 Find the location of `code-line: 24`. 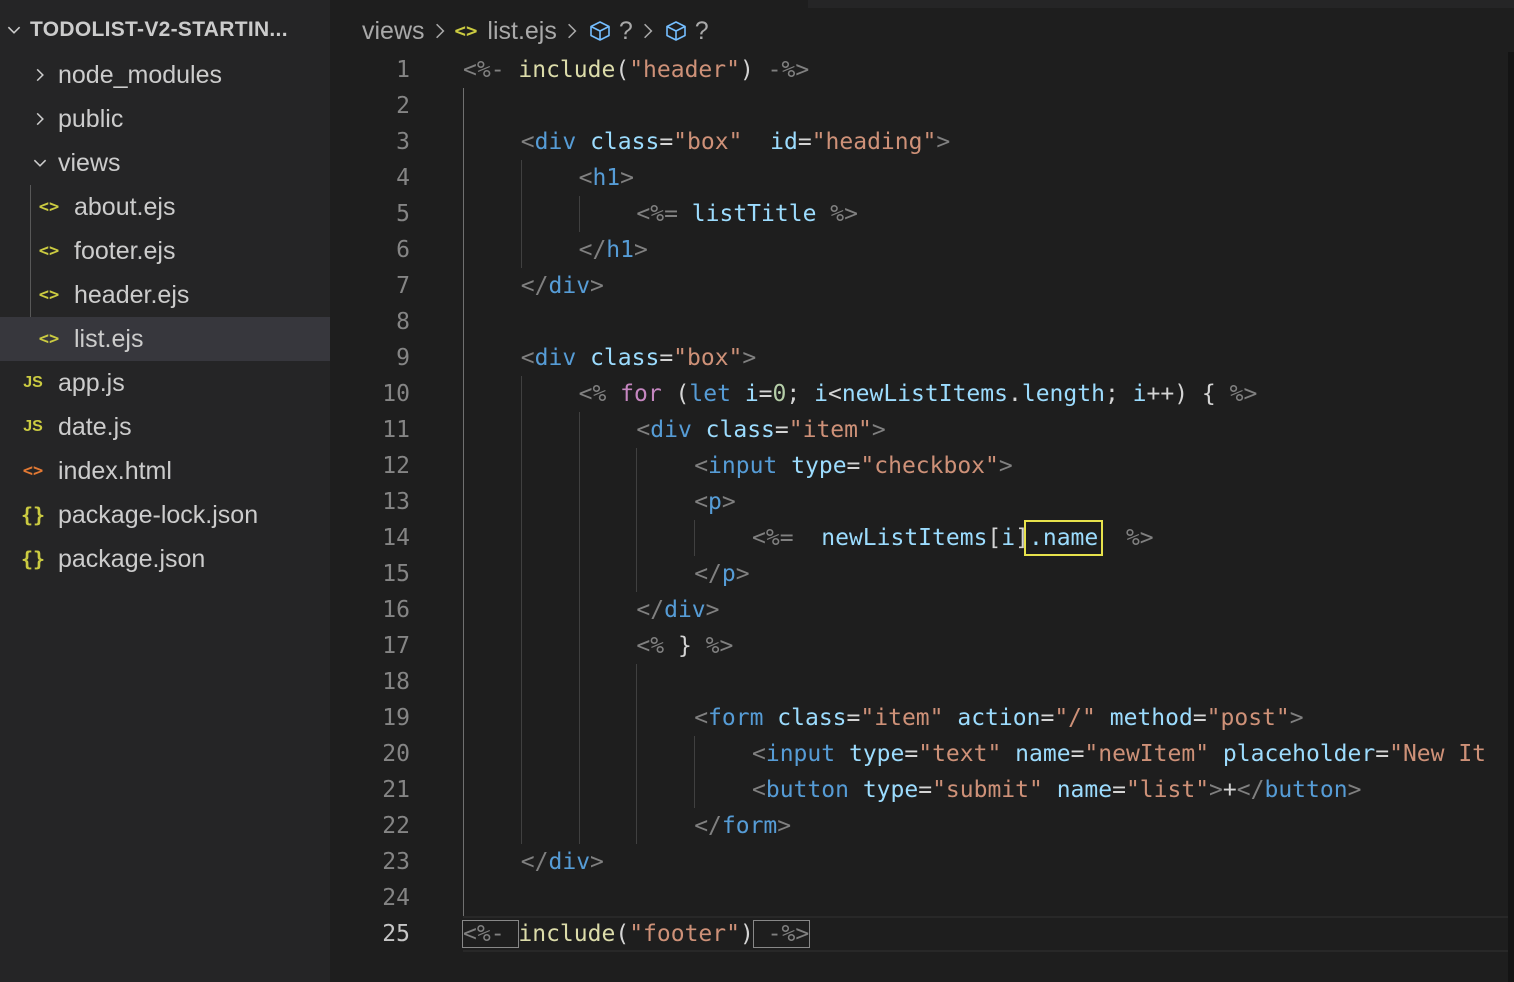

code-line: 24 is located at coordinates (922, 898).